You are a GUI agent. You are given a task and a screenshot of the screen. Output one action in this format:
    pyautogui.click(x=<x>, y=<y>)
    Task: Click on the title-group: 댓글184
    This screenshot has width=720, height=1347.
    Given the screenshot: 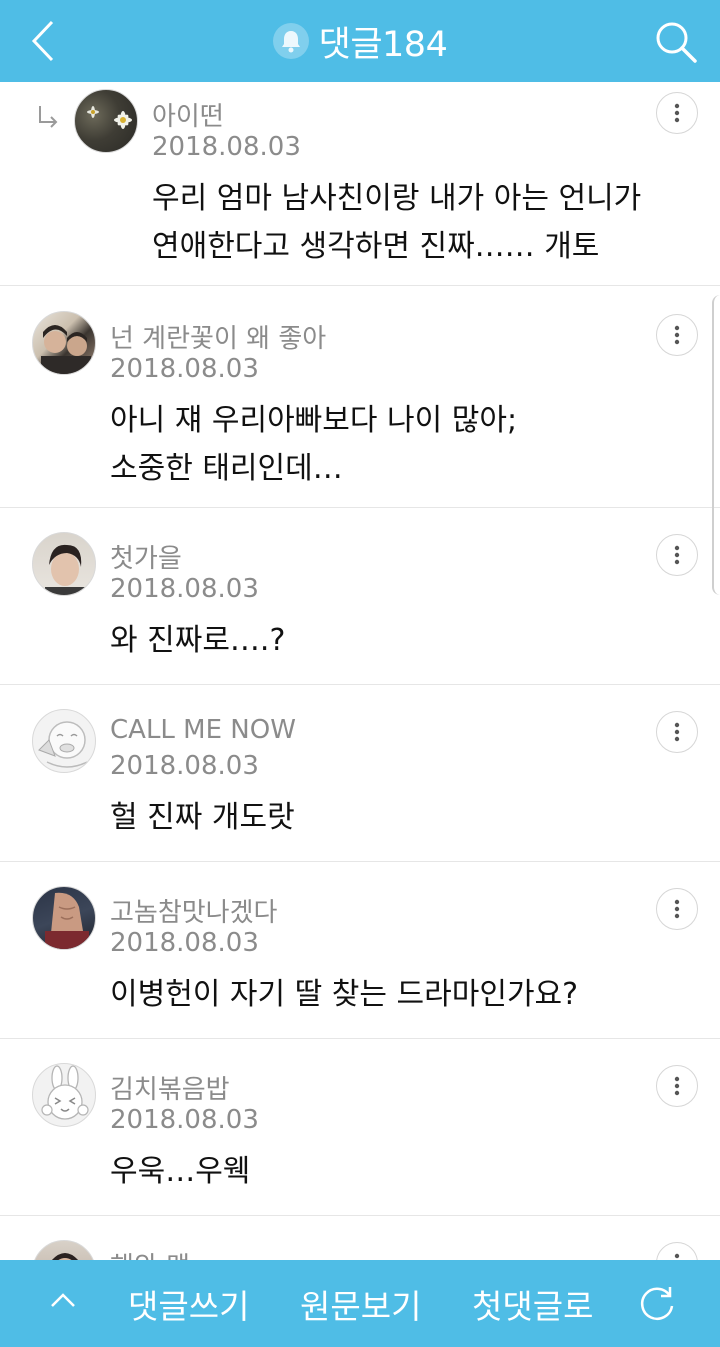 What is the action you would take?
    pyautogui.click(x=360, y=41)
    